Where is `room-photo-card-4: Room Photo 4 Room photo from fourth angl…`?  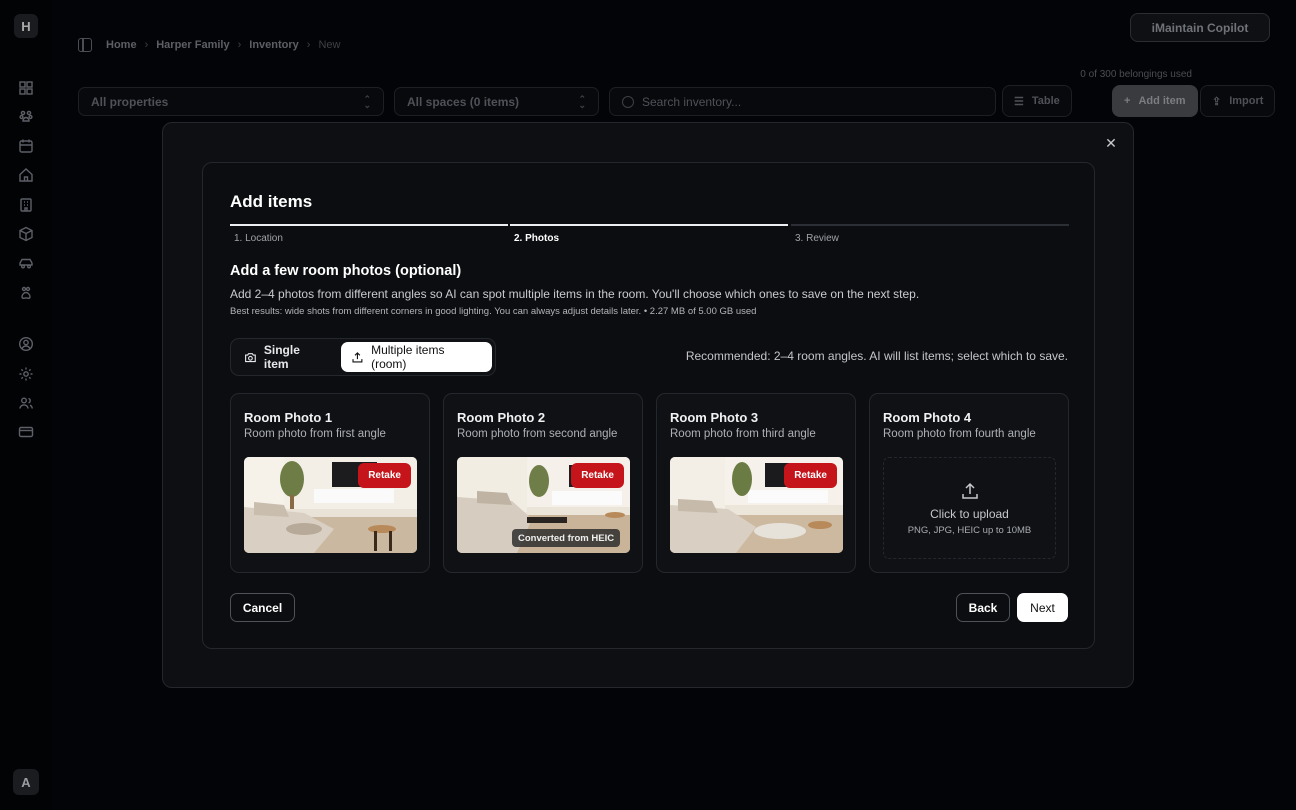 room-photo-card-4: Room Photo 4 Room photo from fourth angl… is located at coordinates (969, 483).